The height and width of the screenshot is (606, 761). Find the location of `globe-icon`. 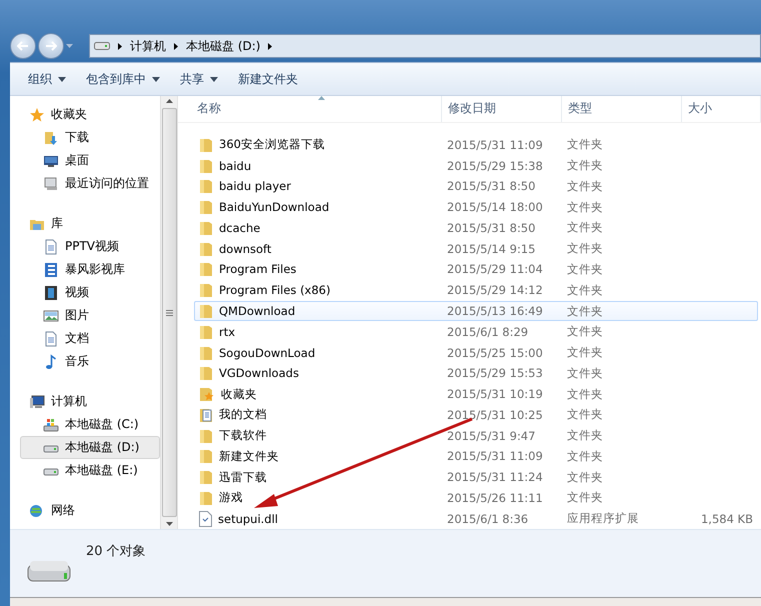

globe-icon is located at coordinates (37, 510).